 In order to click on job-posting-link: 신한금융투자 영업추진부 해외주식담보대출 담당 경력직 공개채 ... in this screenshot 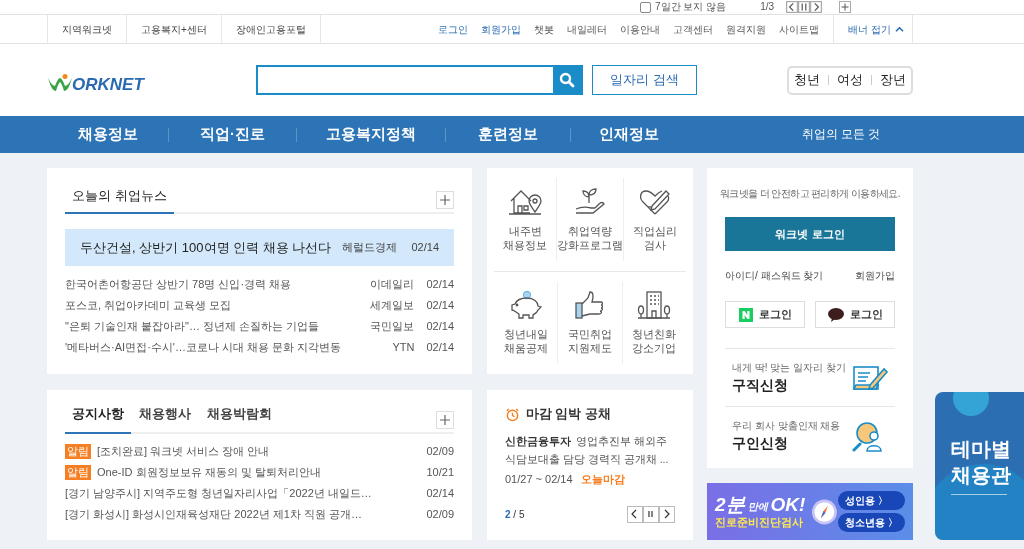, I will do `click(590, 449)`.